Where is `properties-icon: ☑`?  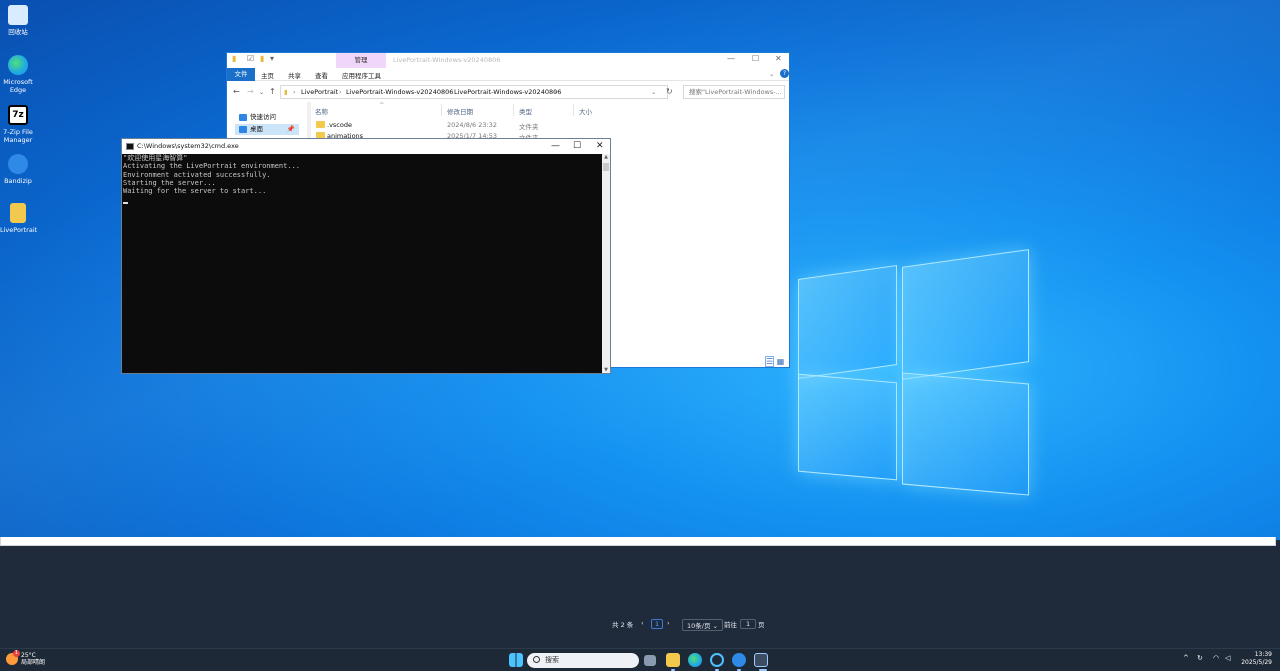
properties-icon: ☑ is located at coordinates (250, 58).